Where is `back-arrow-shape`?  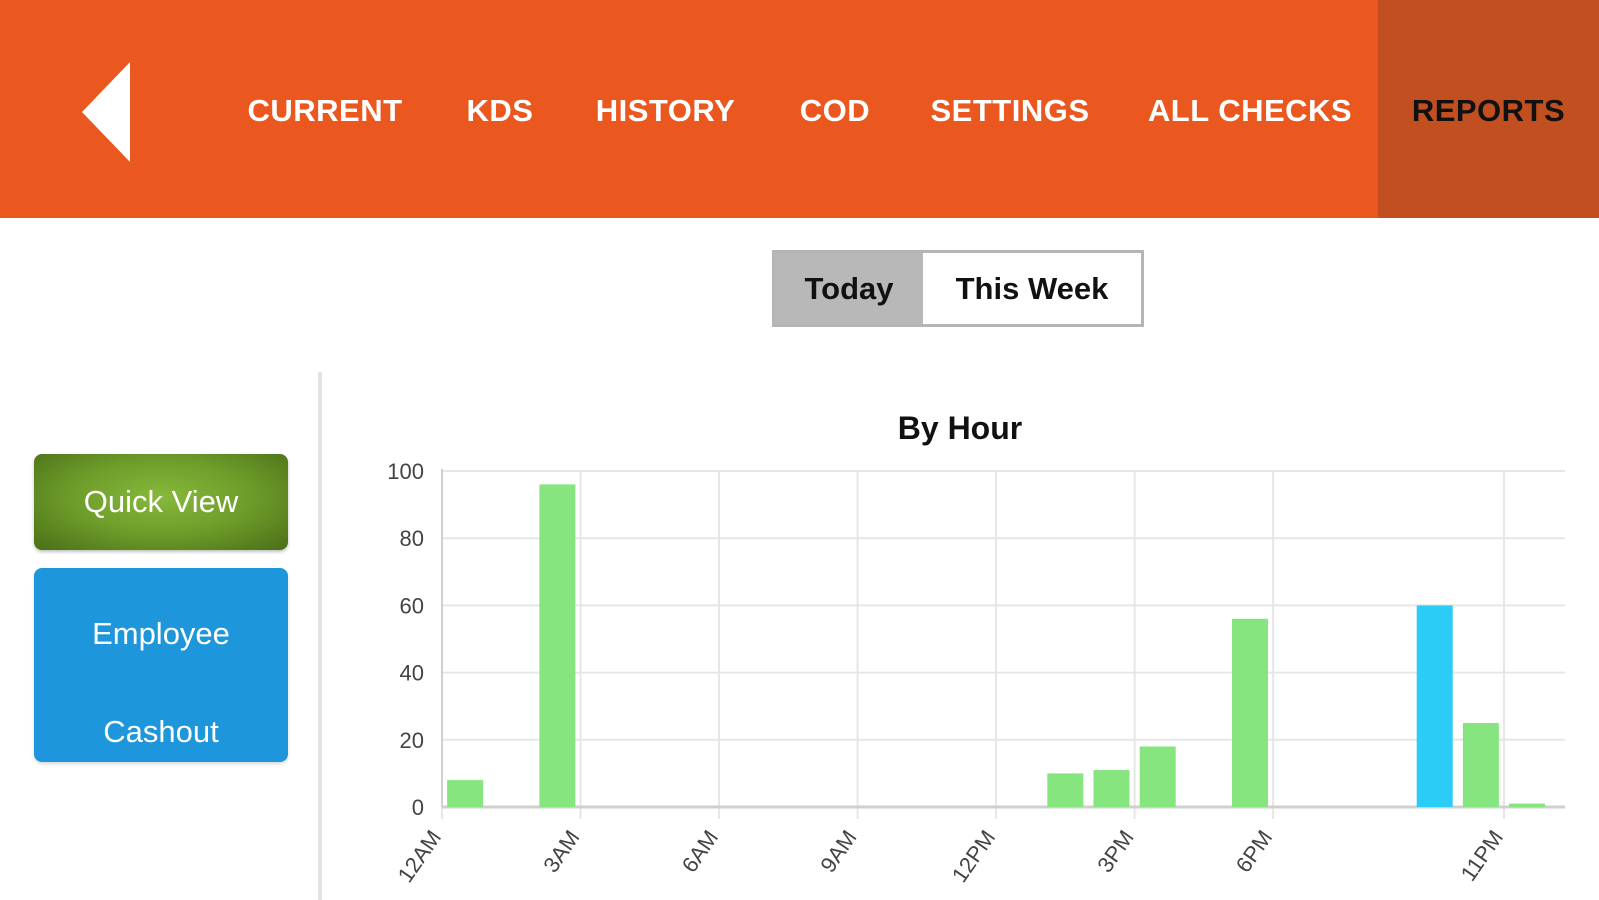
back-arrow-shape is located at coordinates (106, 112).